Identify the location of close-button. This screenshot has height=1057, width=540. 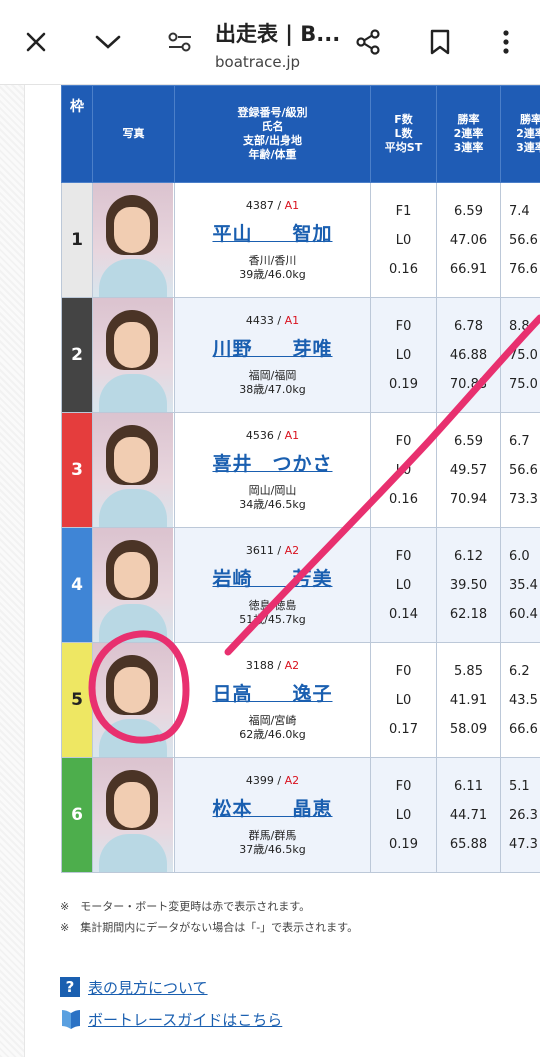
(36, 42).